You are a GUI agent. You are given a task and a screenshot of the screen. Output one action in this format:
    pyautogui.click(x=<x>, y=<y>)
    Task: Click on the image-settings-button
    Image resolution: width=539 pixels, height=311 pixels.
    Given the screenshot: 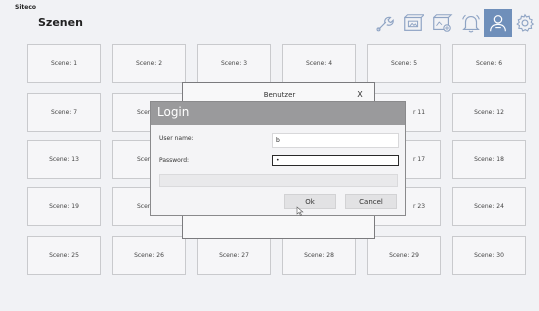 What is the action you would take?
    pyautogui.click(x=442, y=23)
    